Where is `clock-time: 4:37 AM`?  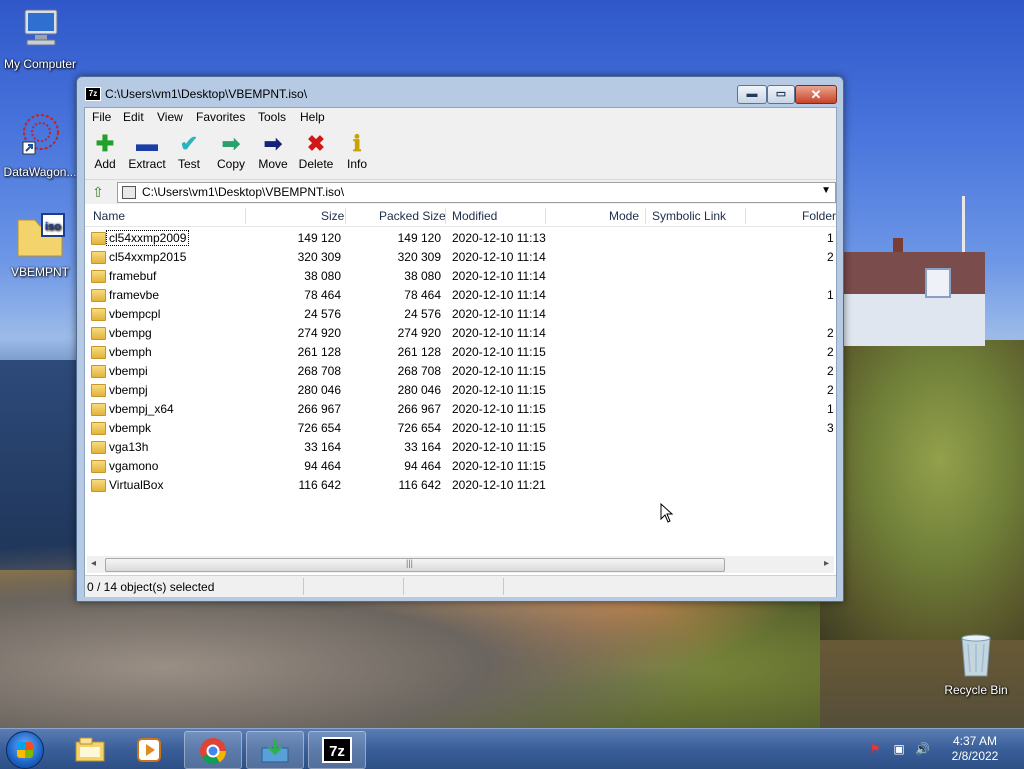 clock-time: 4:37 AM is located at coordinates (975, 741).